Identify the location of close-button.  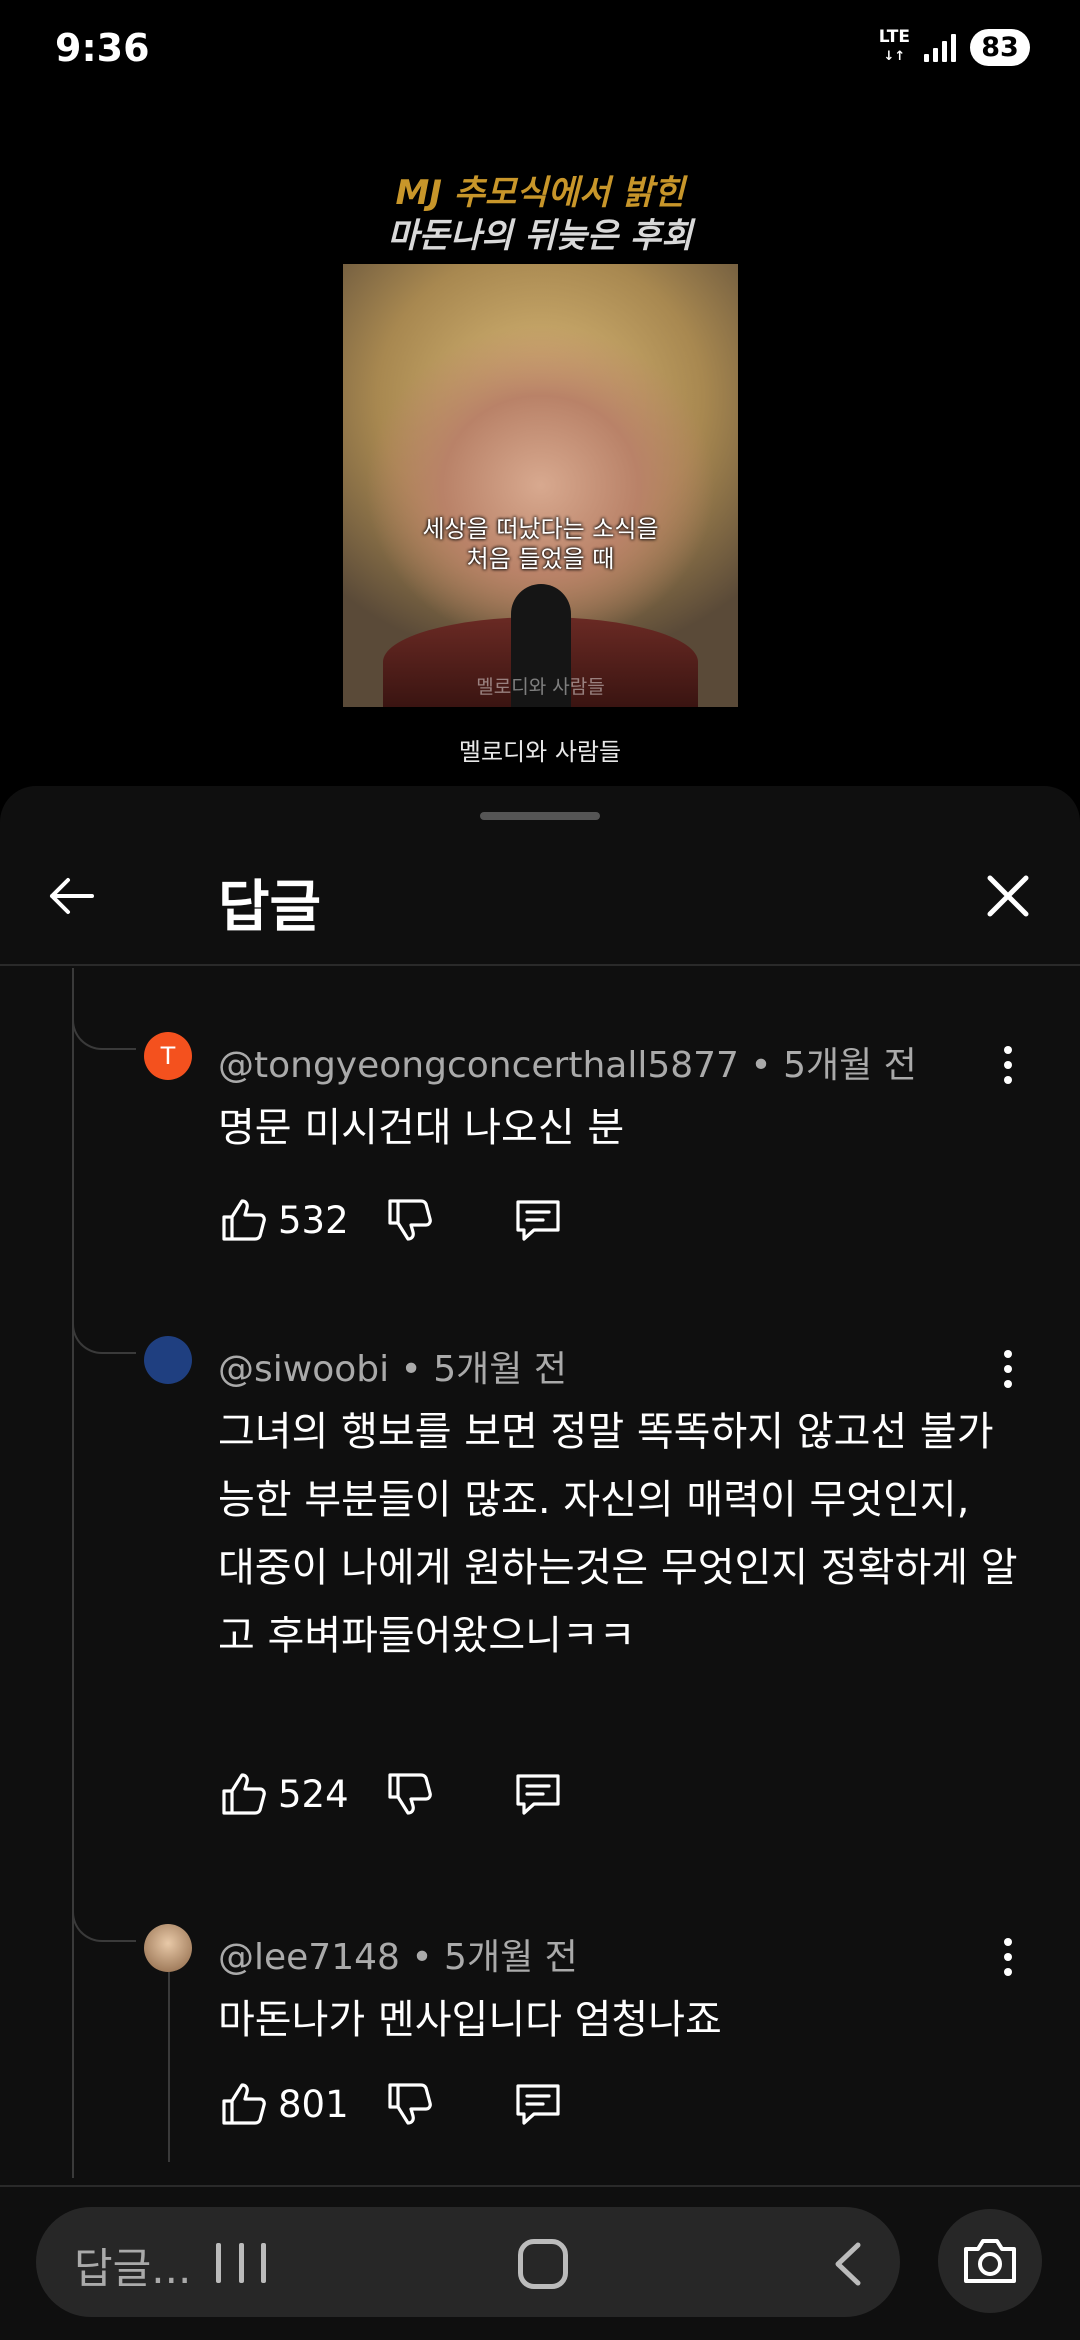
(1008, 896).